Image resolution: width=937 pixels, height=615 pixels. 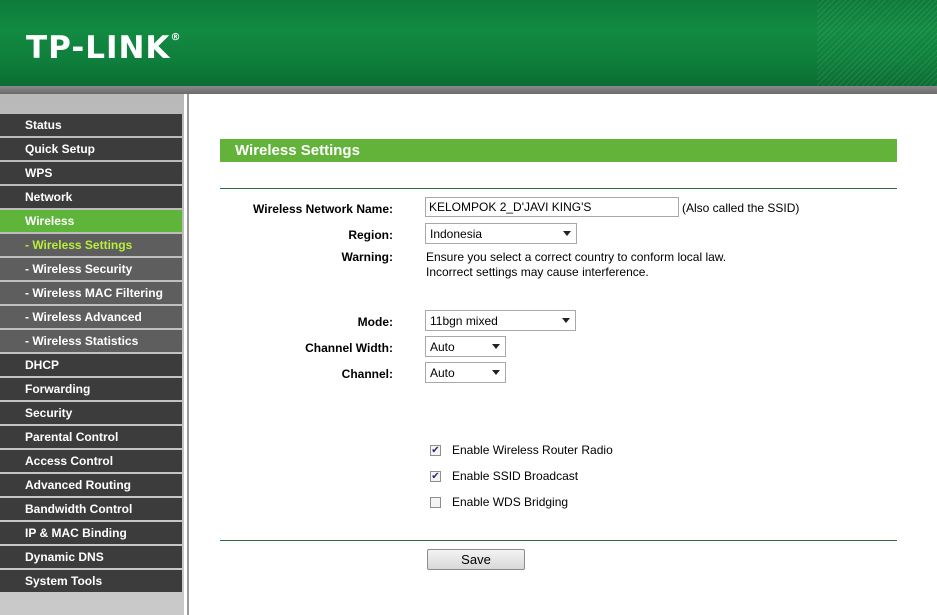 What do you see at coordinates (501, 233) in the screenshot?
I see `region-select: Indonesia` at bounding box center [501, 233].